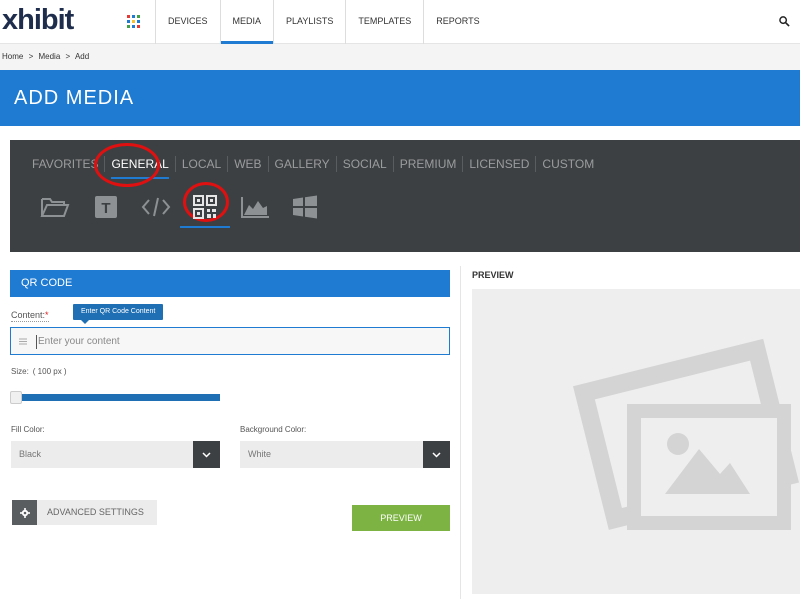  I want to click on text-icon: T, so click(106, 207).